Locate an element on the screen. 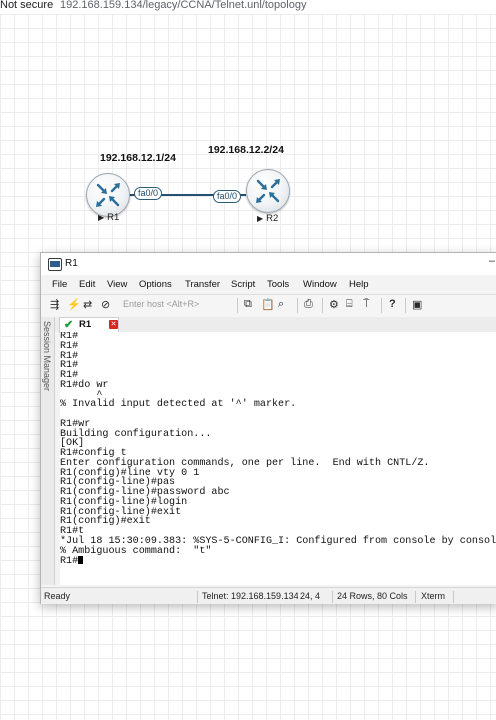  menu-help: Help is located at coordinates (359, 284).